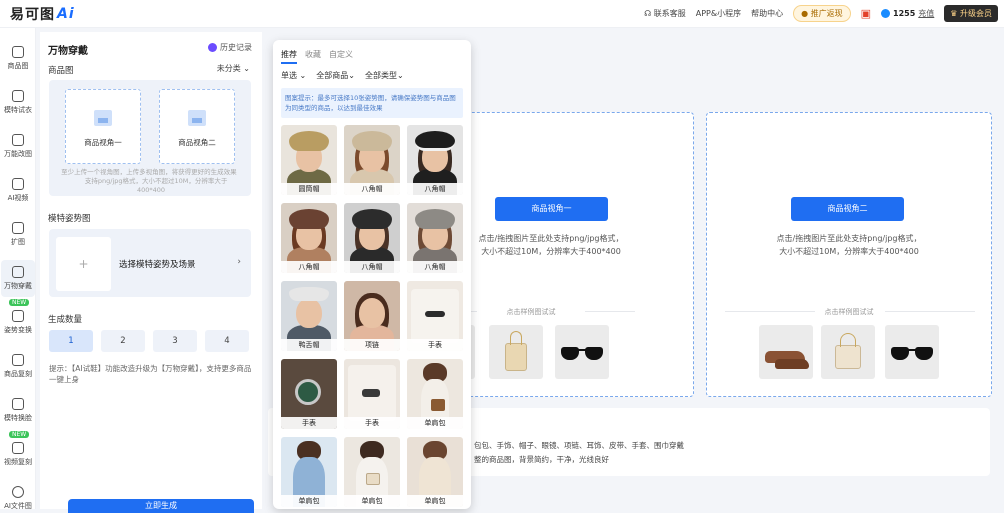 This screenshot has width=1004, height=513. What do you see at coordinates (18, 234) in the screenshot?
I see `nav-expand: 扩图` at bounding box center [18, 234].